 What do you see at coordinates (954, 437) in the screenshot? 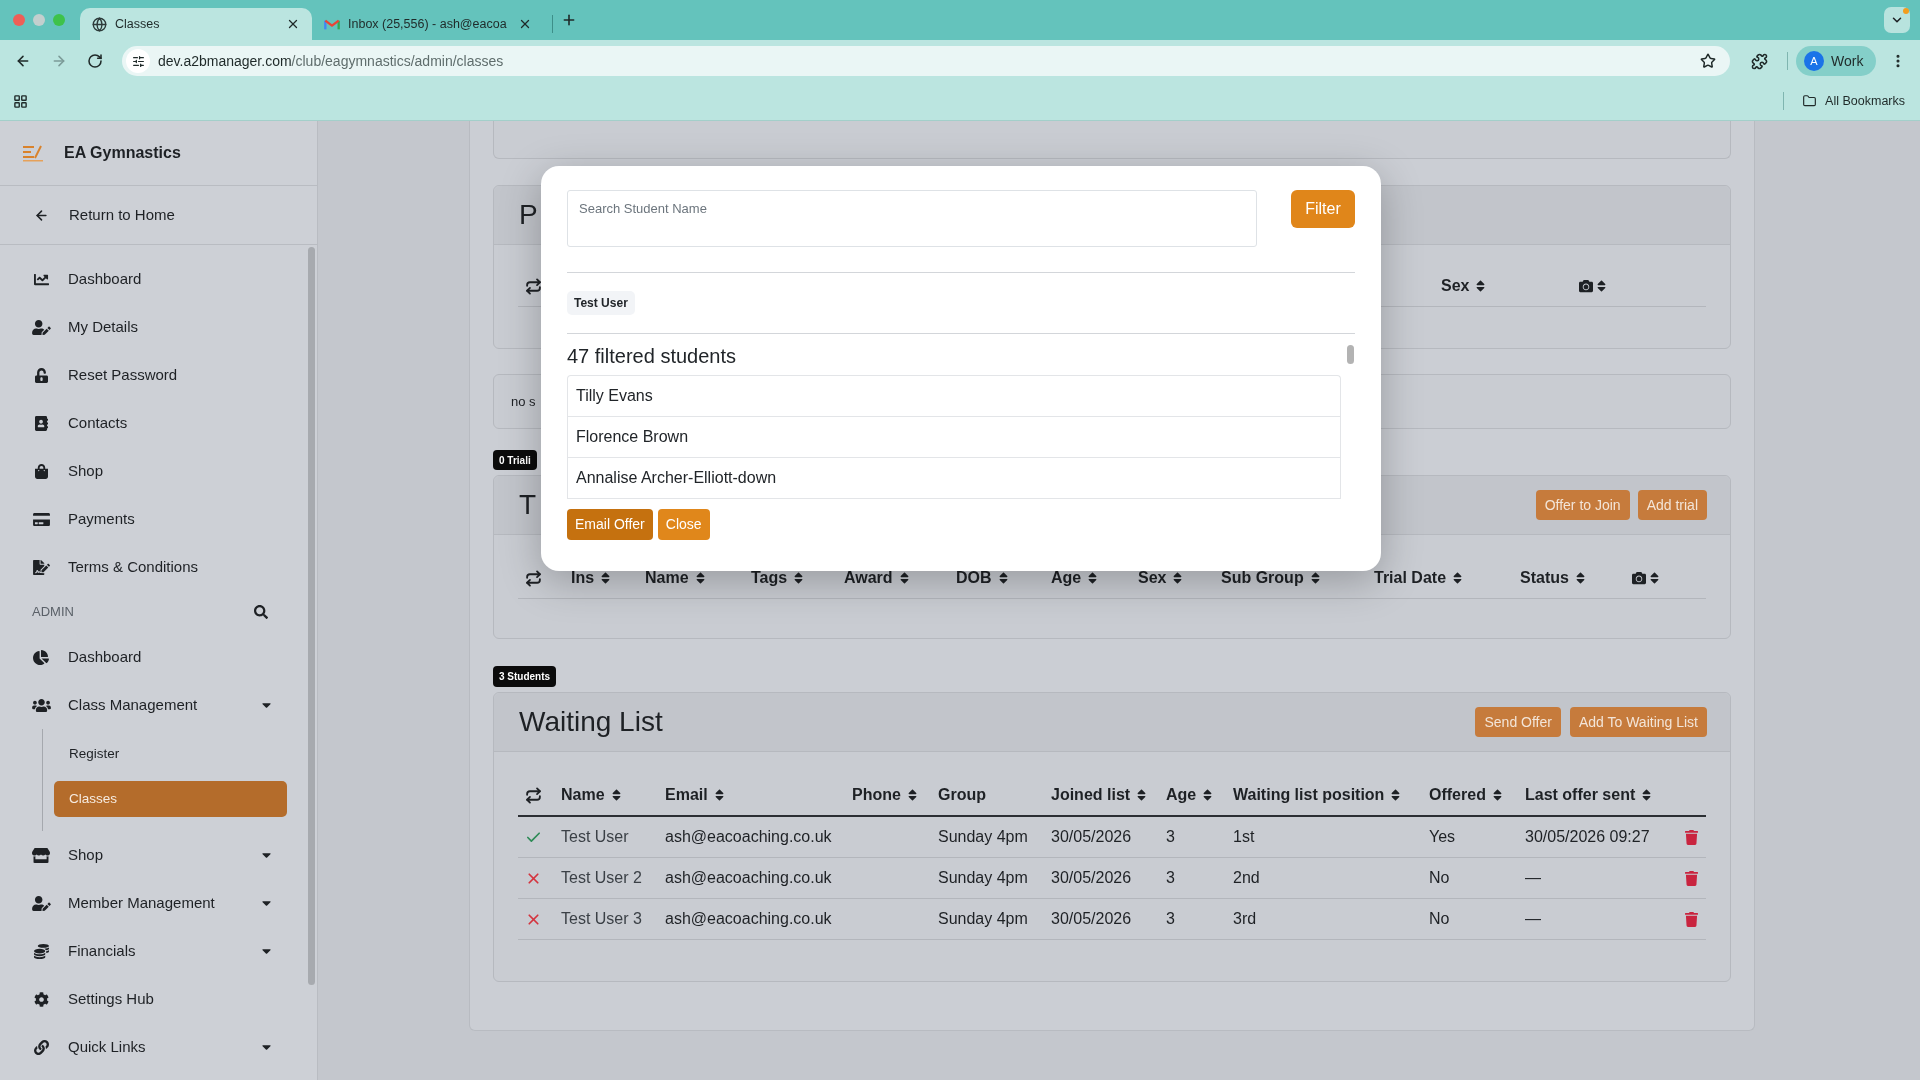
I see `list-item: Florence Brown` at bounding box center [954, 437].